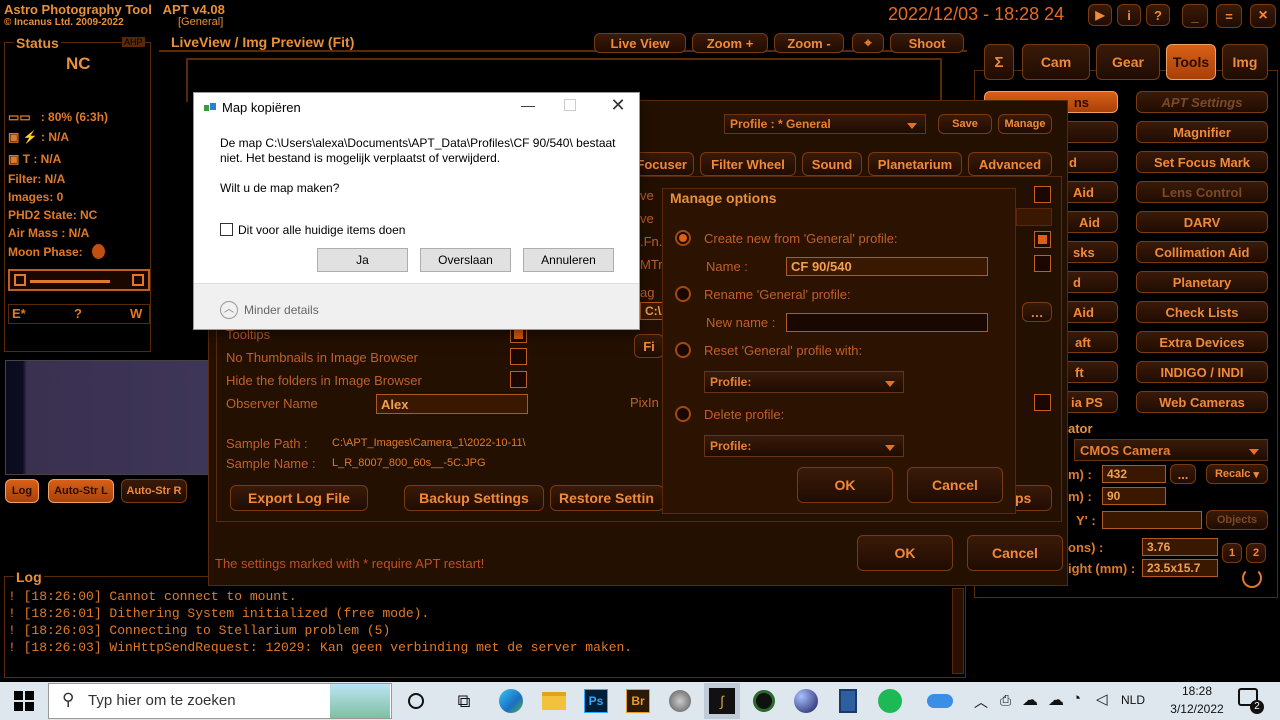 The height and width of the screenshot is (720, 1280). I want to click on windows-start-icon, so click(24, 701).